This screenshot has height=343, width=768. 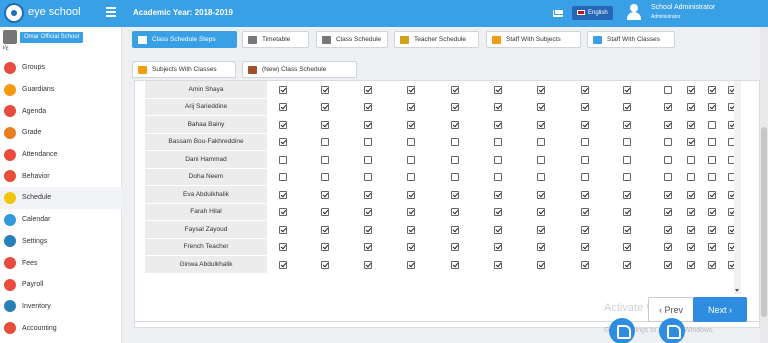 What do you see at coordinates (61, 111) in the screenshot?
I see `sidebar-item-agenda: Agenda` at bounding box center [61, 111].